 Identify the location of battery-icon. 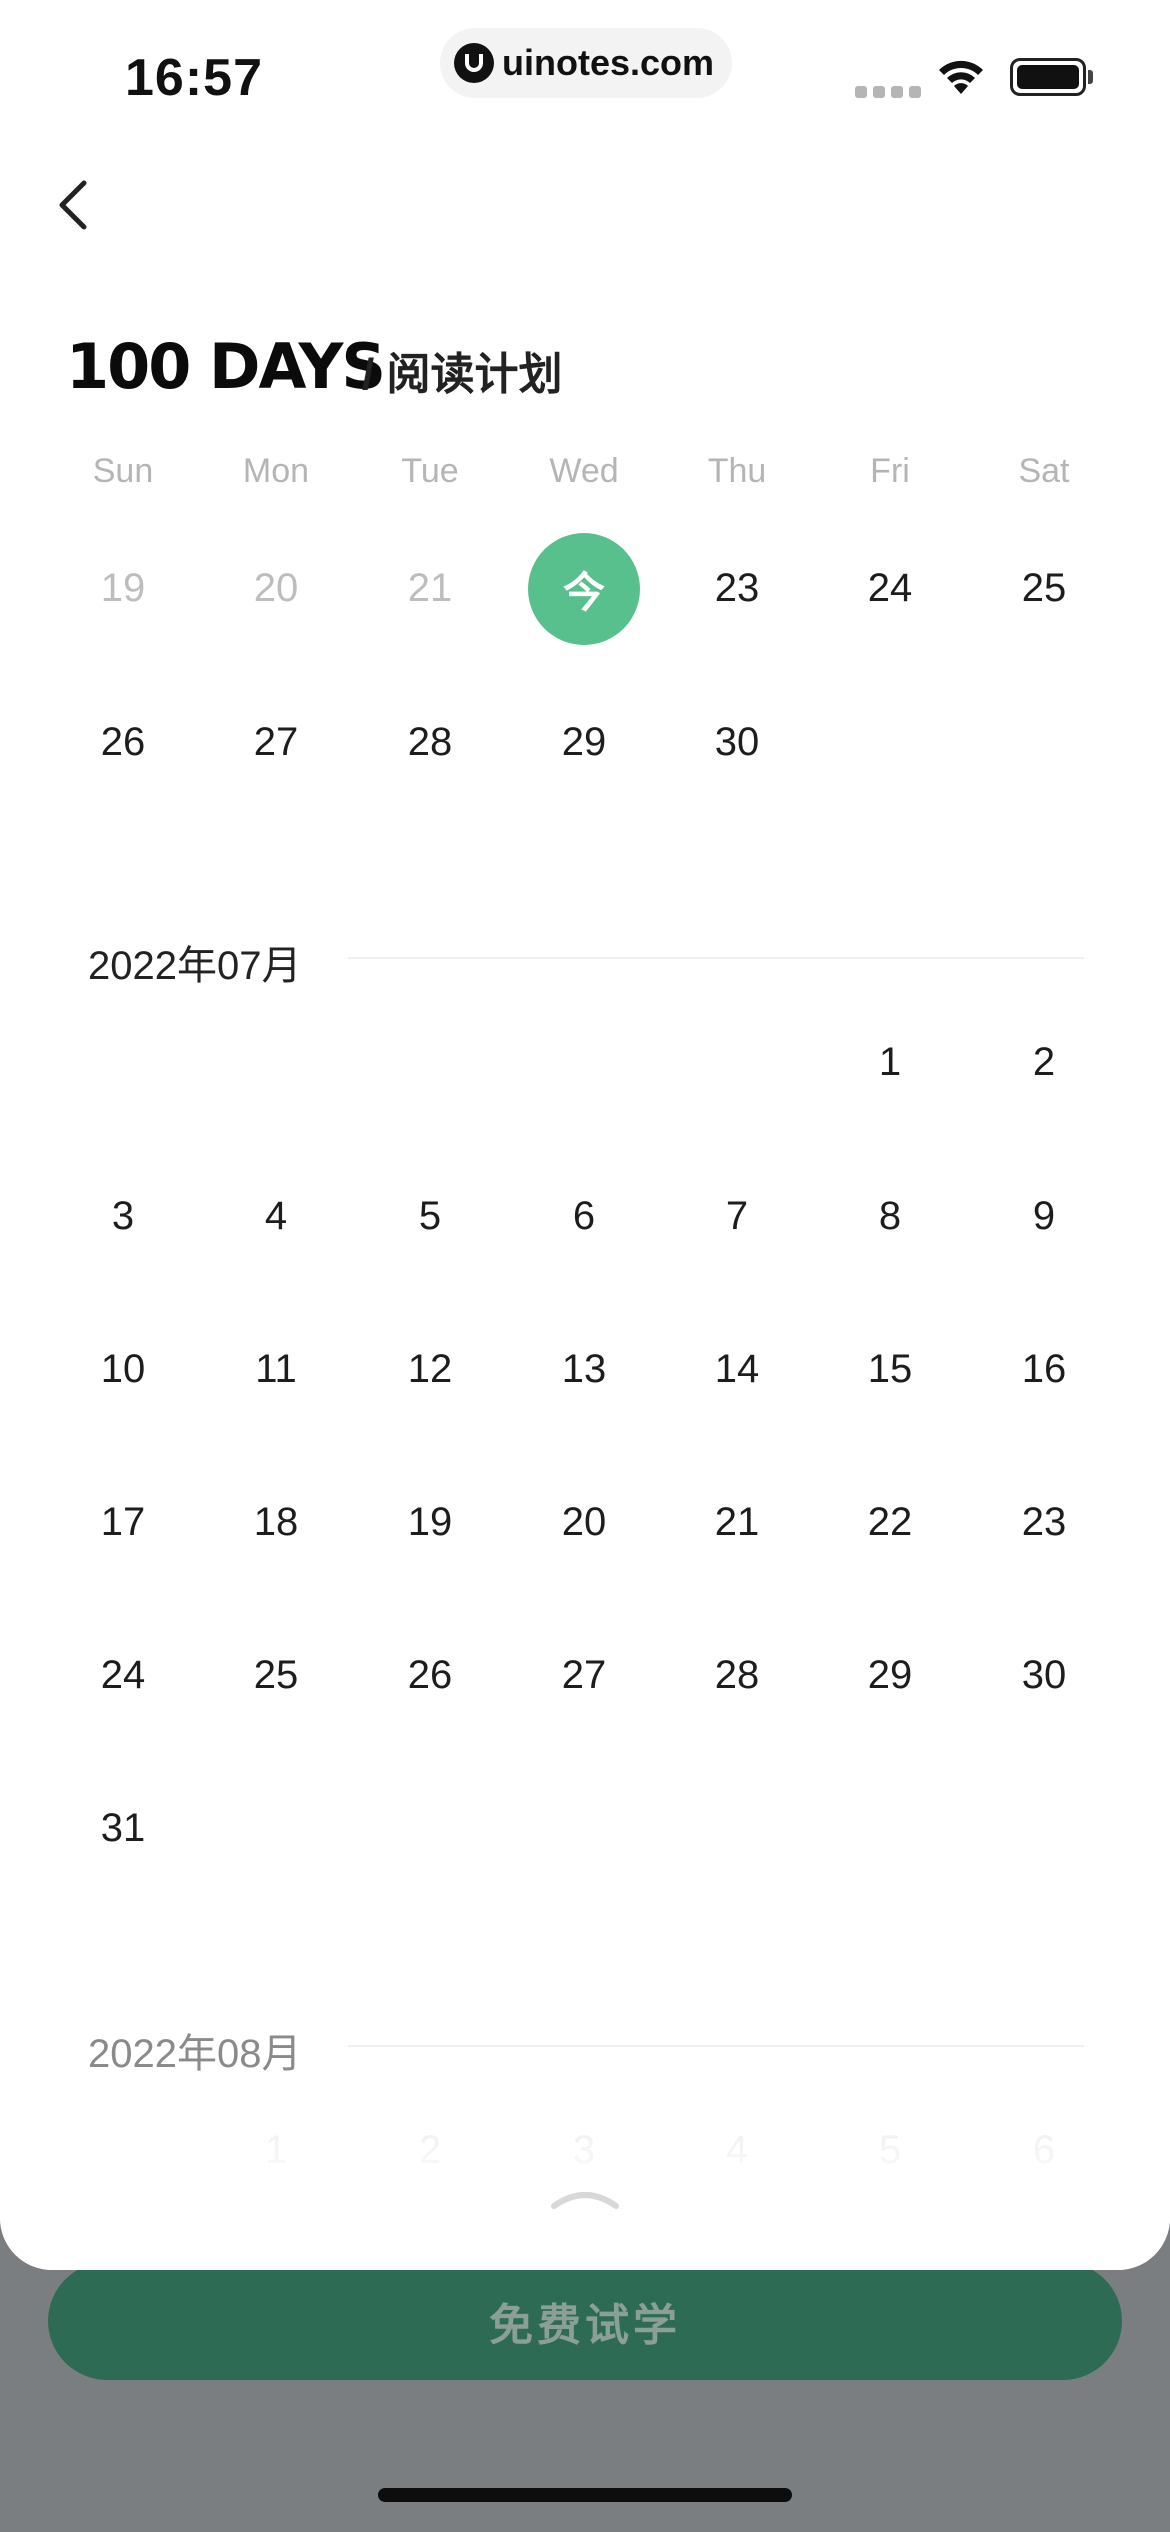
(1048, 77).